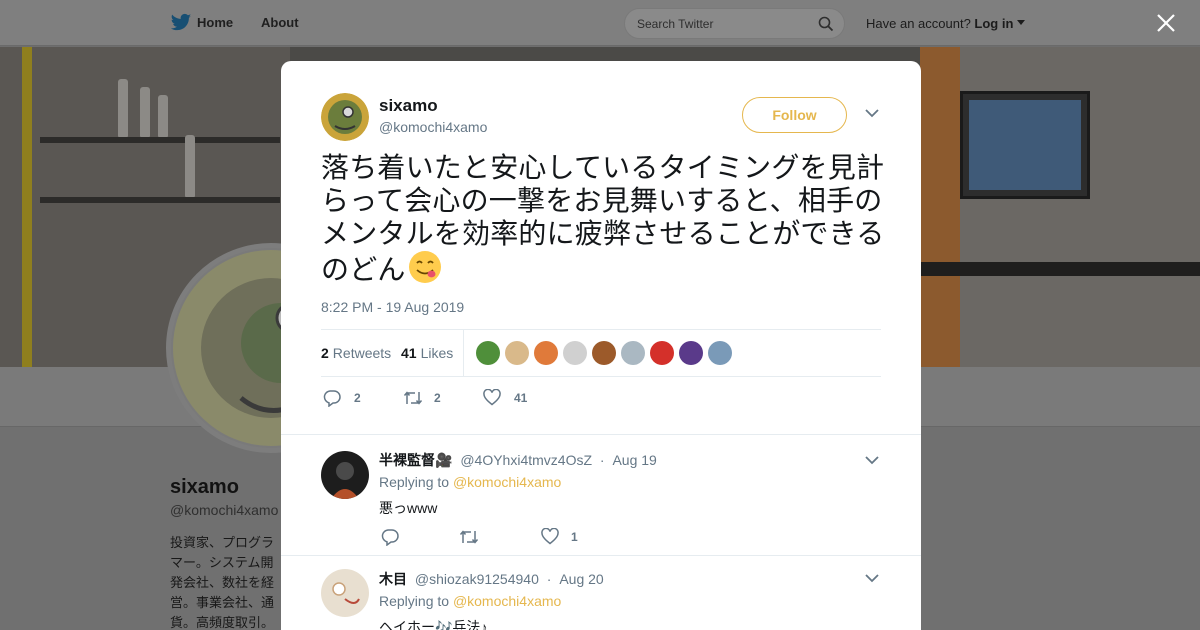 The width and height of the screenshot is (1200, 630). I want to click on like-button: 1, so click(566, 537).